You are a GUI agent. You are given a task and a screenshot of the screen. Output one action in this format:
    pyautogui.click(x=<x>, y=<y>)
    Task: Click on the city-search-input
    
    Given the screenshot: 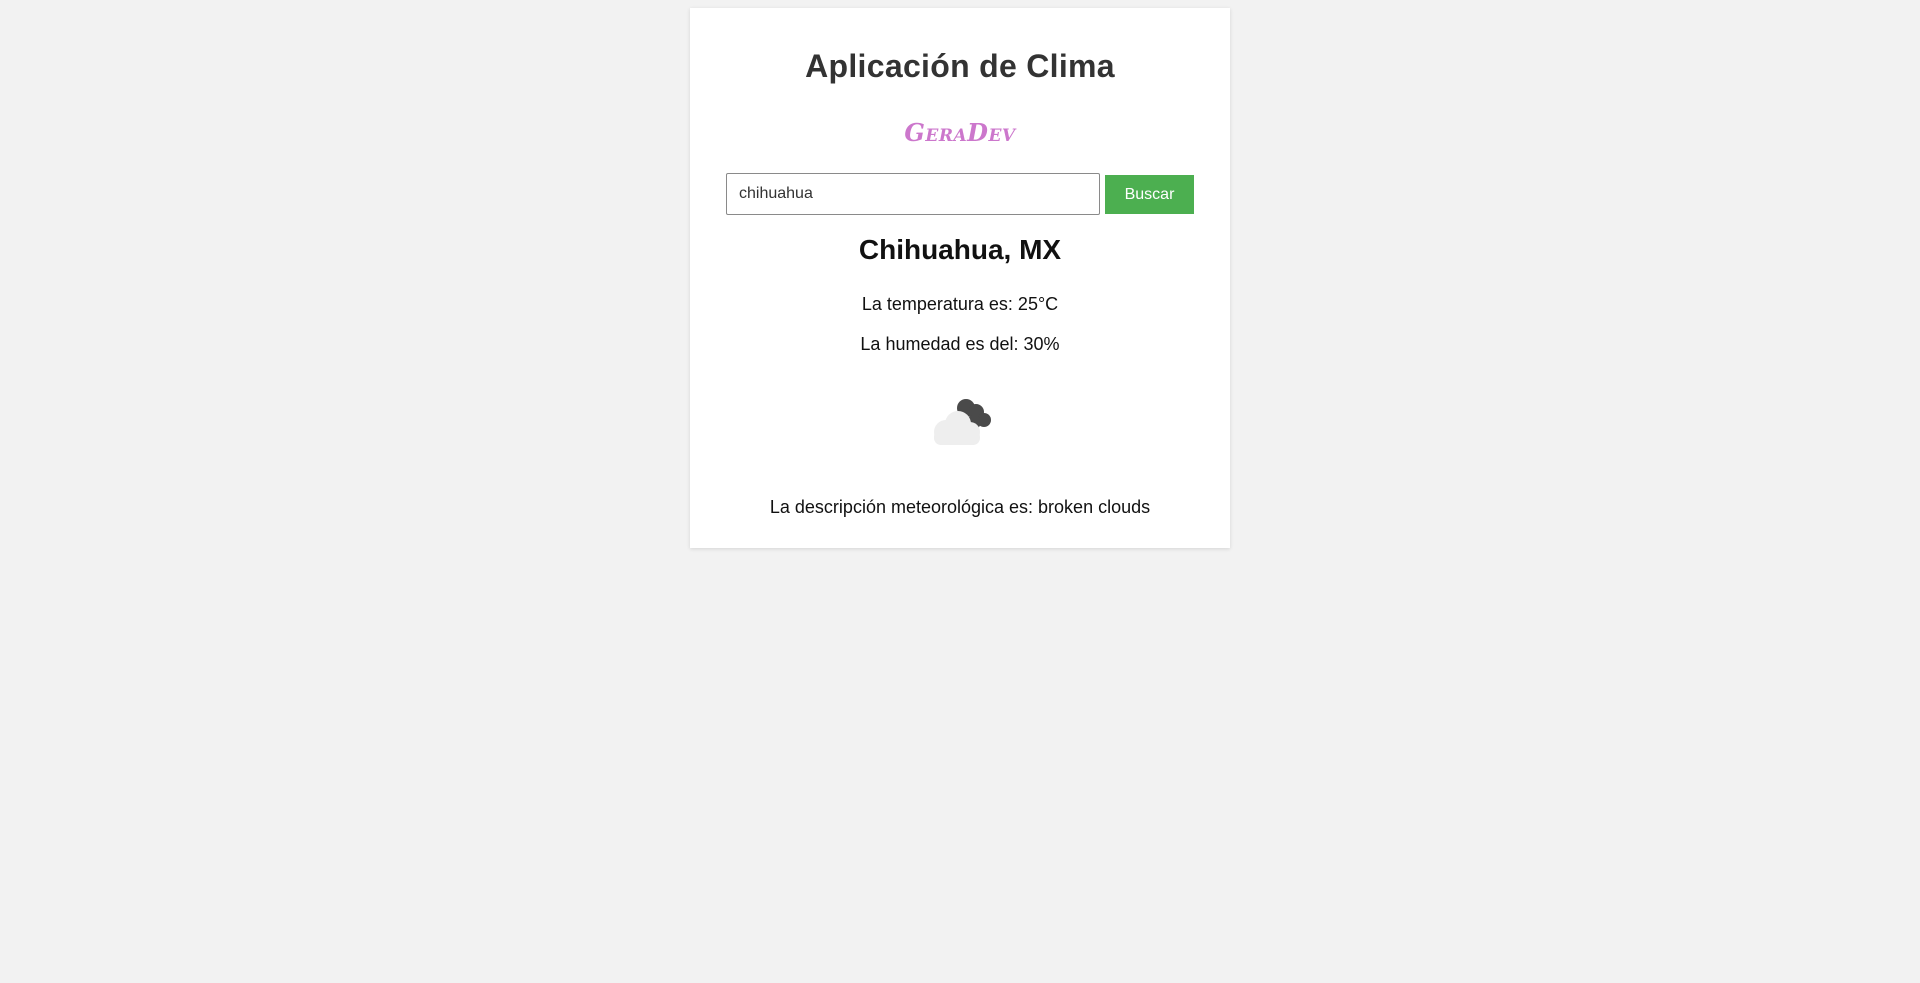 What is the action you would take?
    pyautogui.click(x=913, y=194)
    